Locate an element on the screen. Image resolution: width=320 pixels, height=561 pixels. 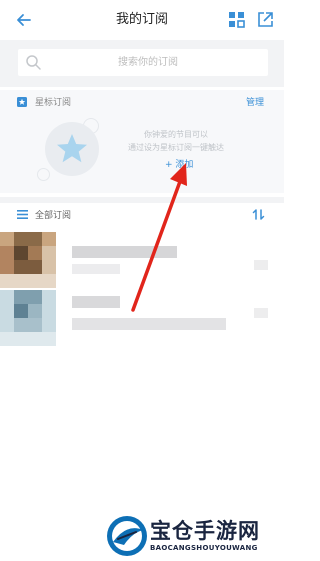
grid-icon is located at coordinates (236, 19).